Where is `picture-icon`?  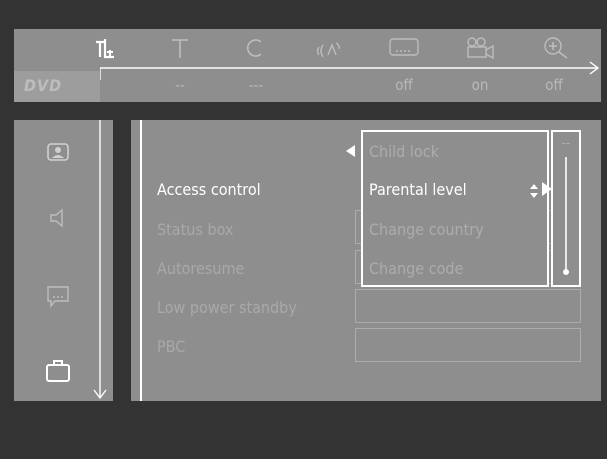
picture-icon is located at coordinates (58, 152).